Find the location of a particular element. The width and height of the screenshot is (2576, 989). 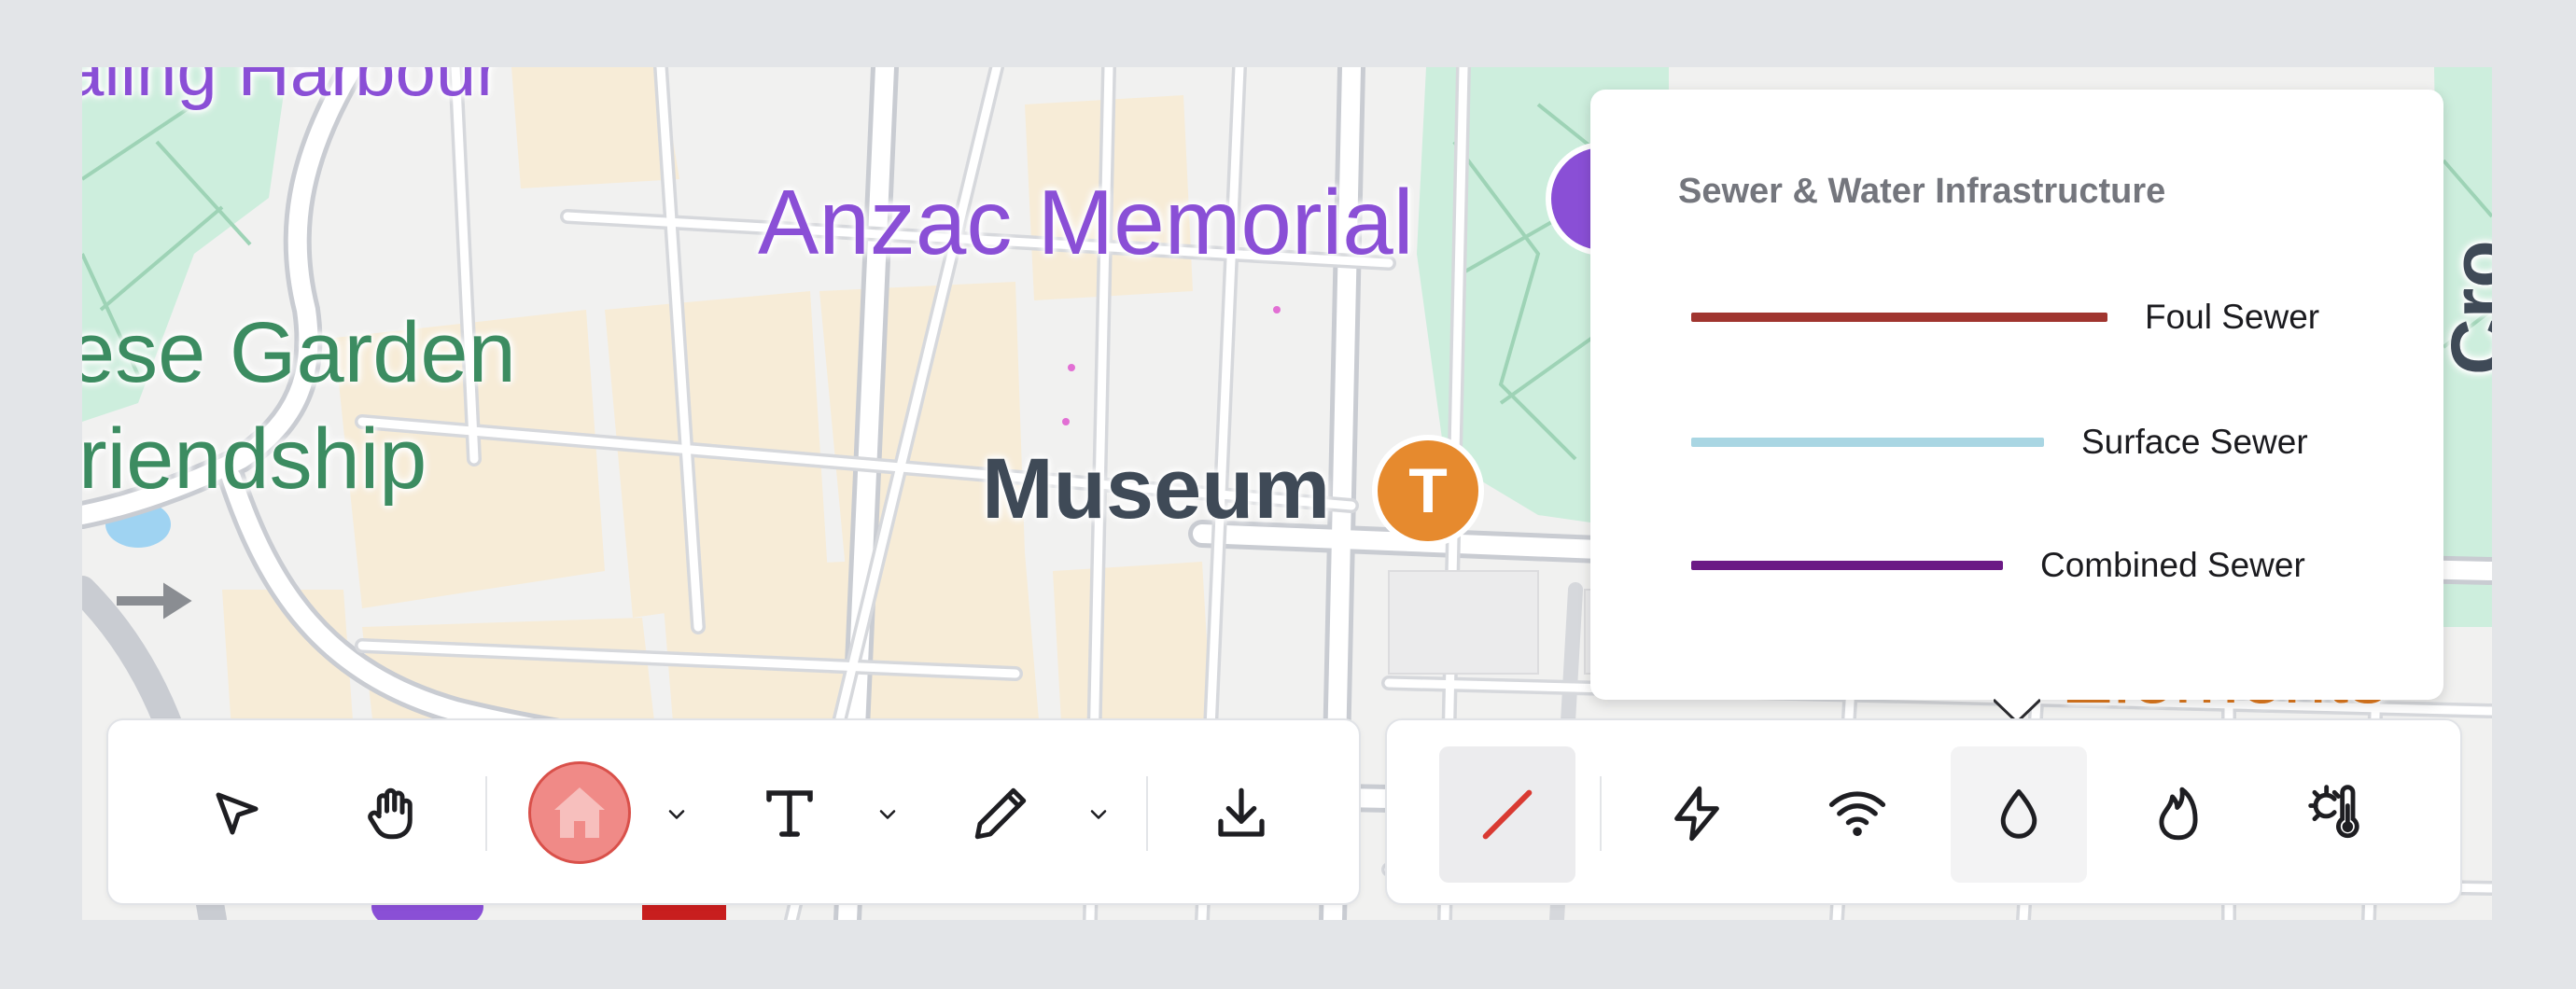

heat-layer-button is located at coordinates (2337, 813).